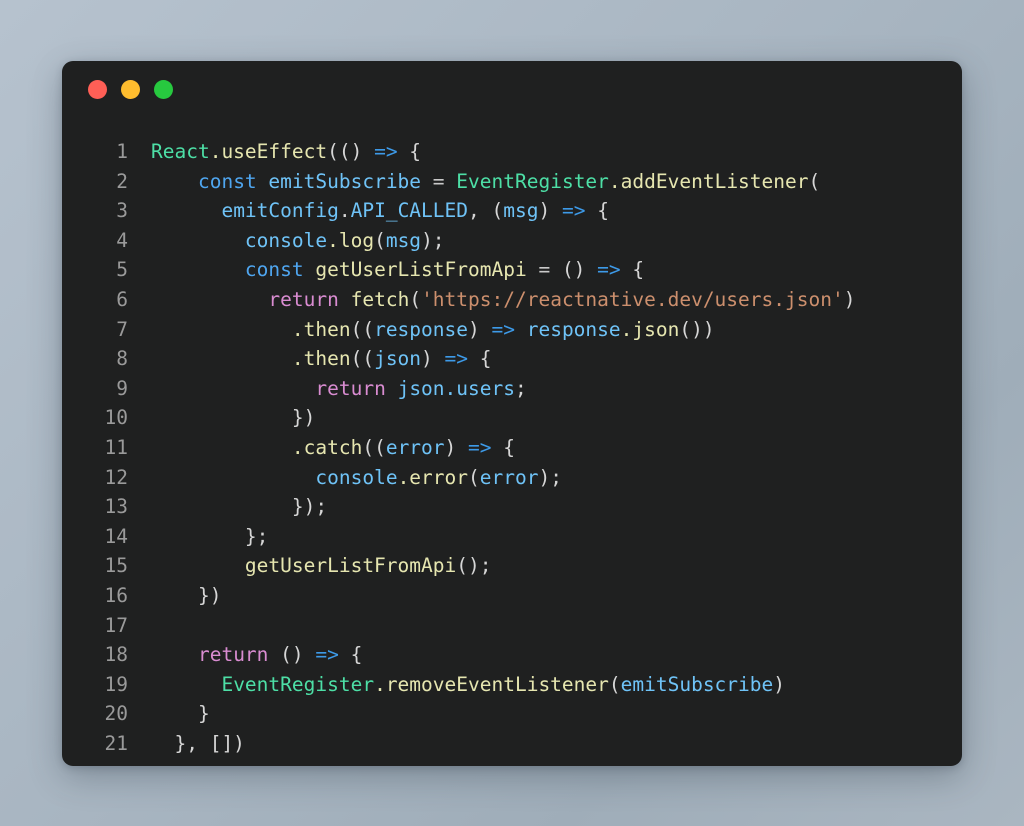 The height and width of the screenshot is (826, 1024). What do you see at coordinates (163, 89) in the screenshot?
I see `maximize-dot-icon` at bounding box center [163, 89].